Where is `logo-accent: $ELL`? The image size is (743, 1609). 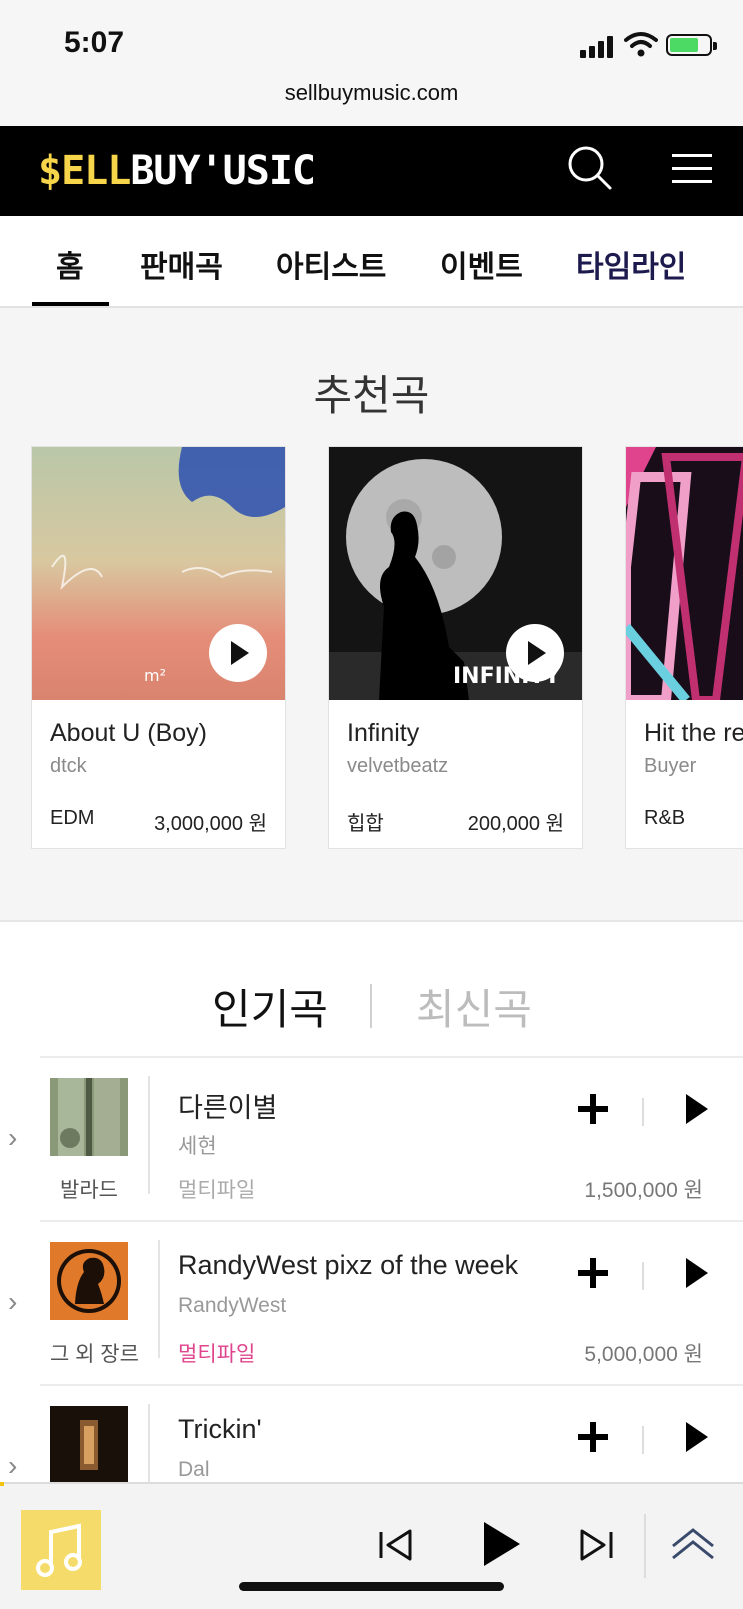 logo-accent: $ELL is located at coordinates (84, 171).